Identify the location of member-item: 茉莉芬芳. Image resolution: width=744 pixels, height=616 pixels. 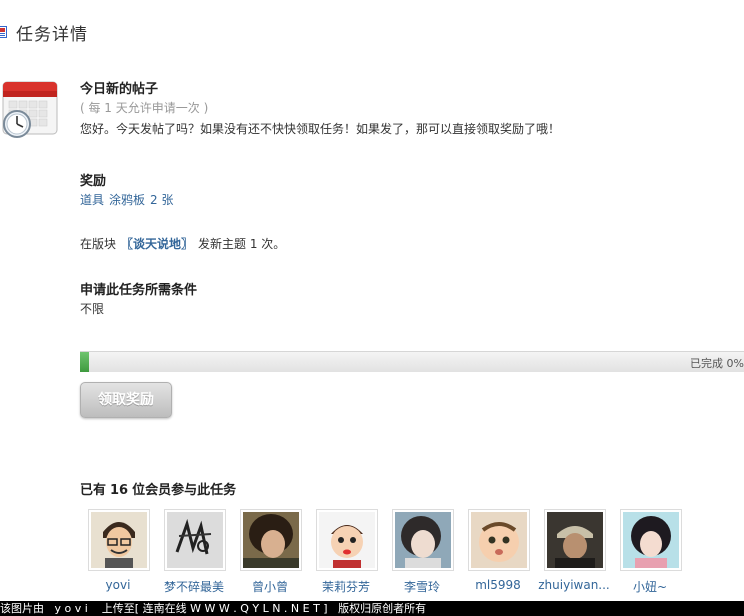
(354, 551).